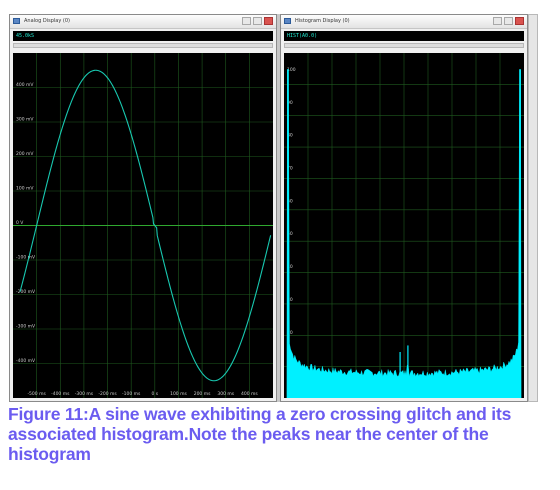 Image resolution: width=560 pixels, height=490 pixels. I want to click on histogram-display-title: Histogram Display (0), so click(322, 21).